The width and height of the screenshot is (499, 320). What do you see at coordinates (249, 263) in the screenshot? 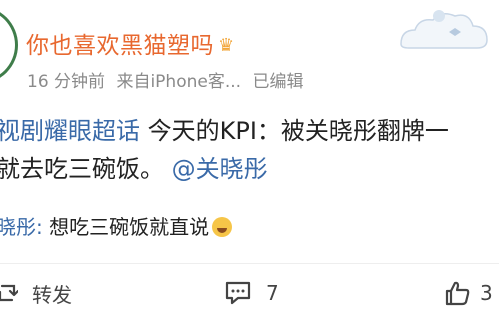
I see `divider` at bounding box center [249, 263].